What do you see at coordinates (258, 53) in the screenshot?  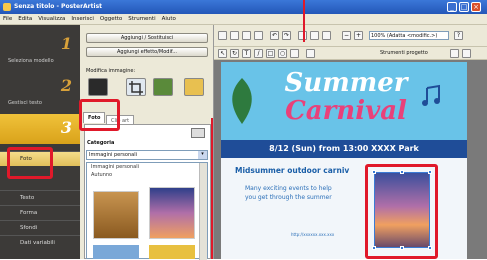 I see `line-tool-icon: /` at bounding box center [258, 53].